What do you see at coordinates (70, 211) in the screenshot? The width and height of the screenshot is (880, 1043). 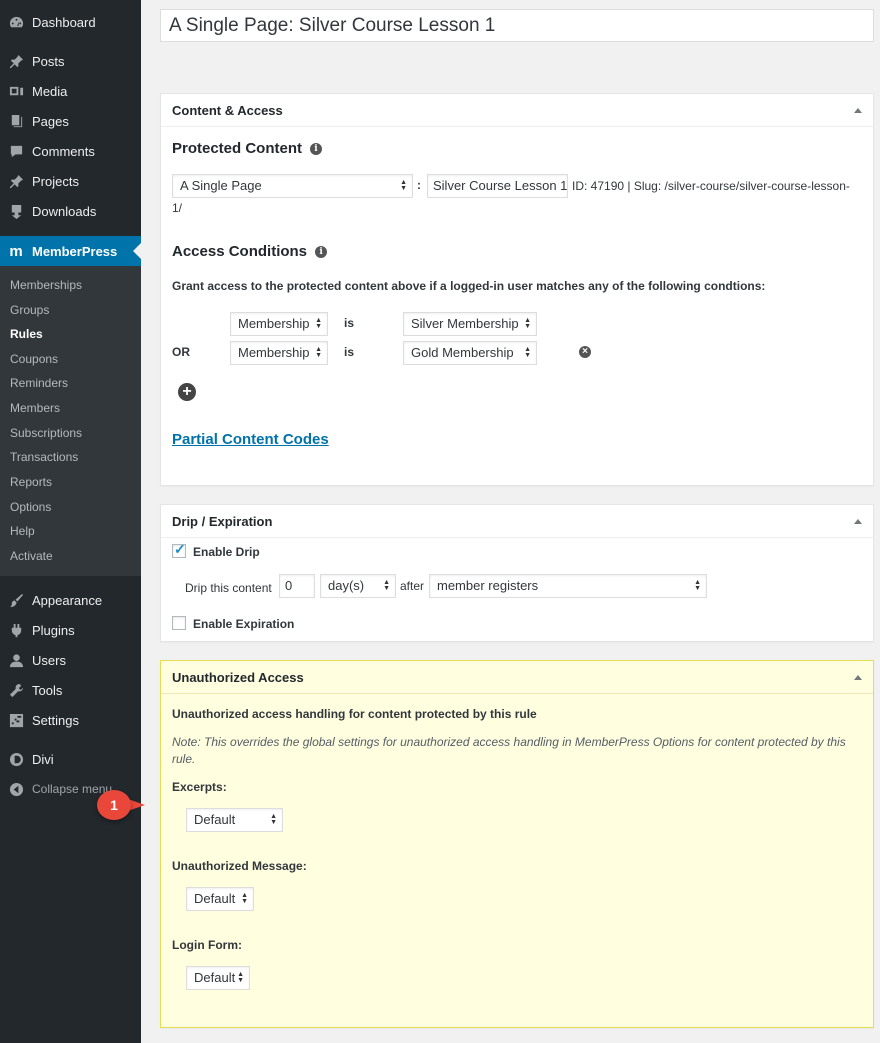 I see `menu-downloads: Downloads` at bounding box center [70, 211].